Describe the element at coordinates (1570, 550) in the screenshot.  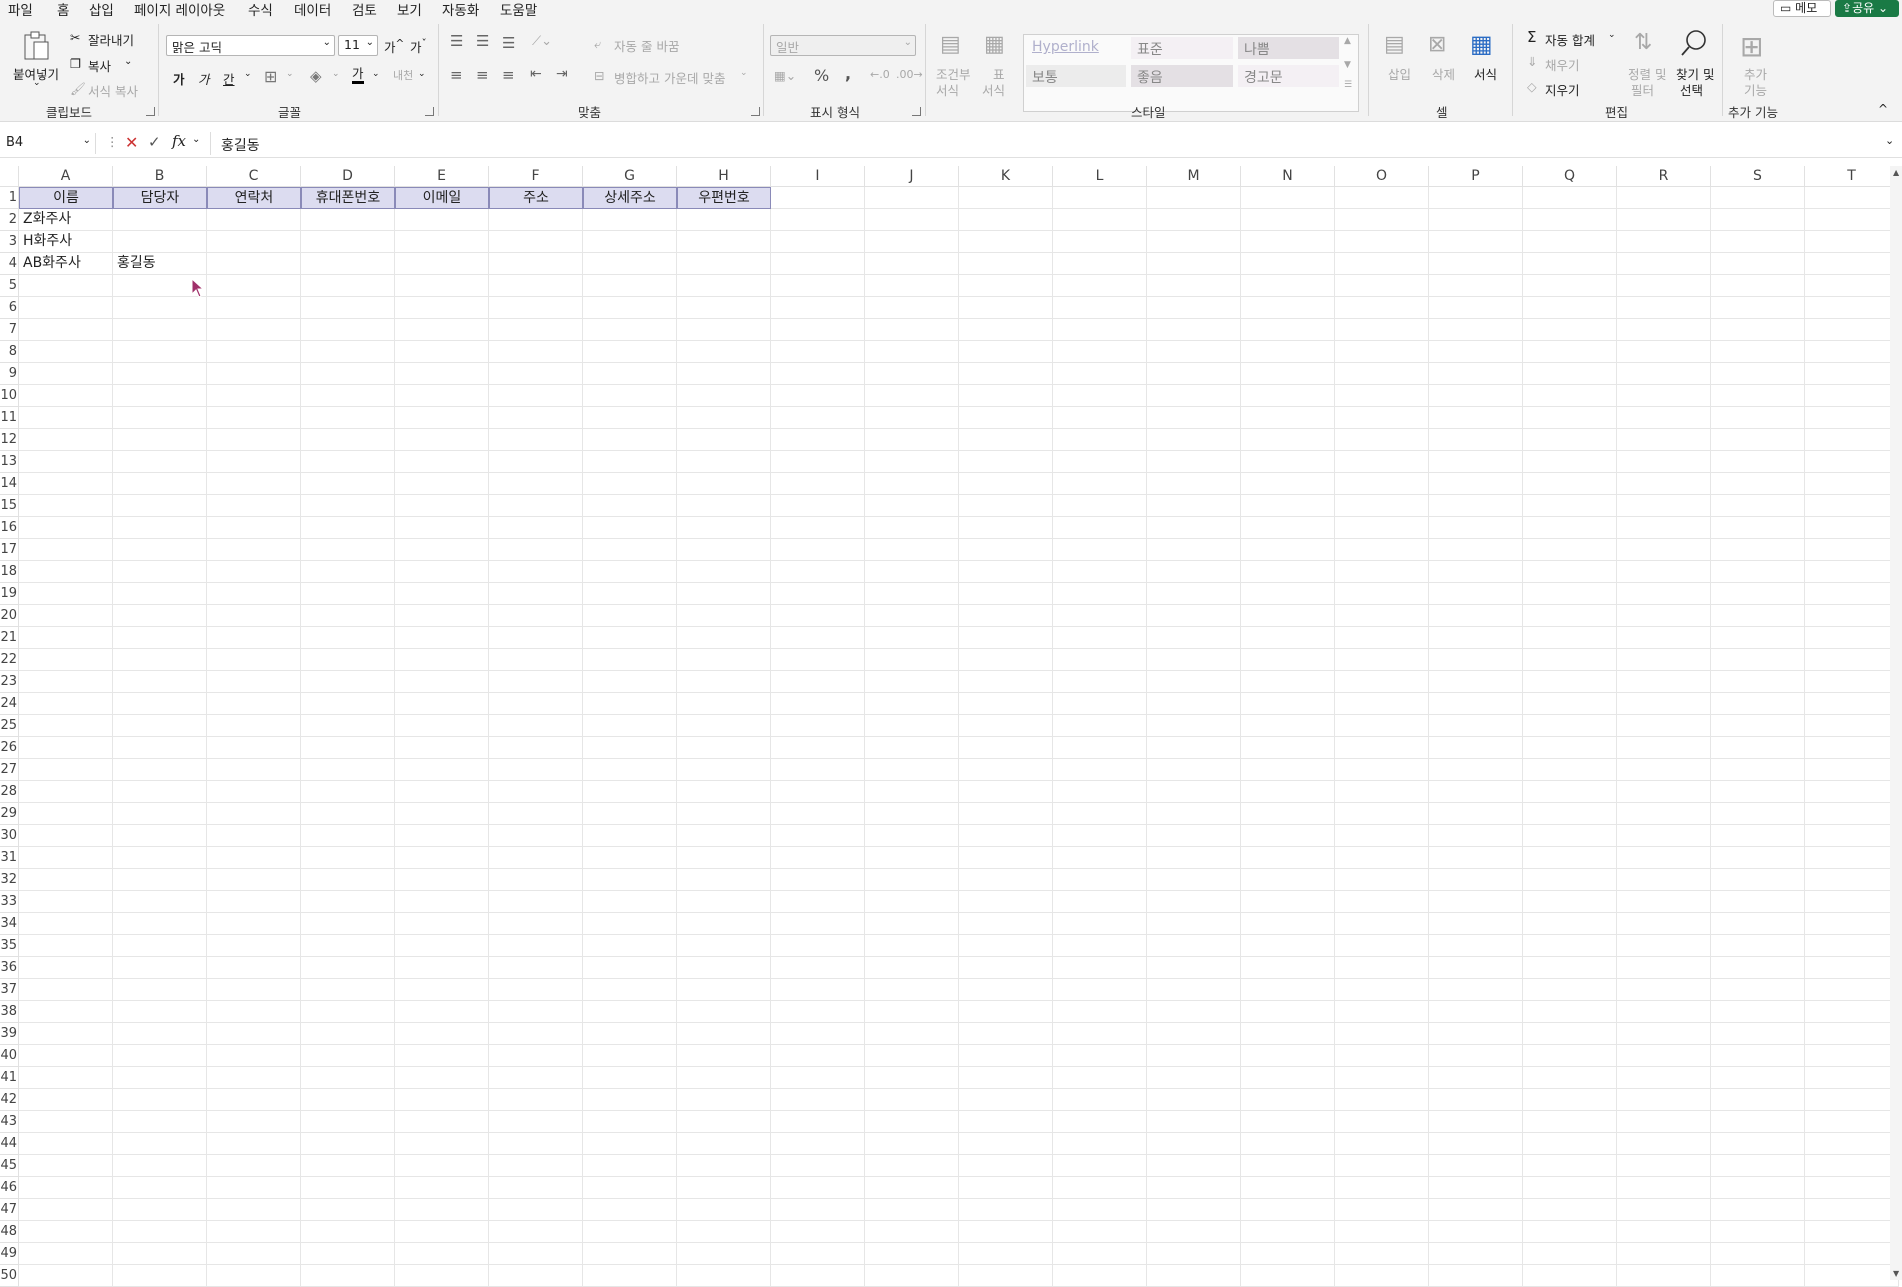
I see `cell-q17` at that location.